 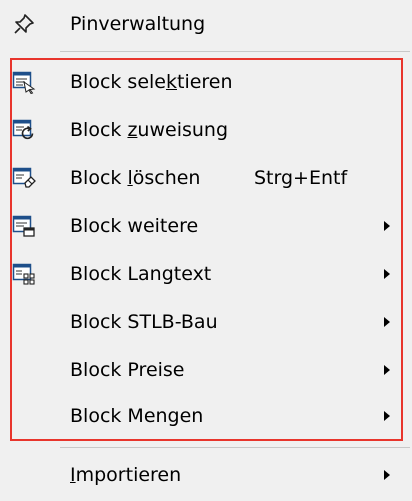 I want to click on menu-item-importieren: Importieren, so click(x=206, y=475).